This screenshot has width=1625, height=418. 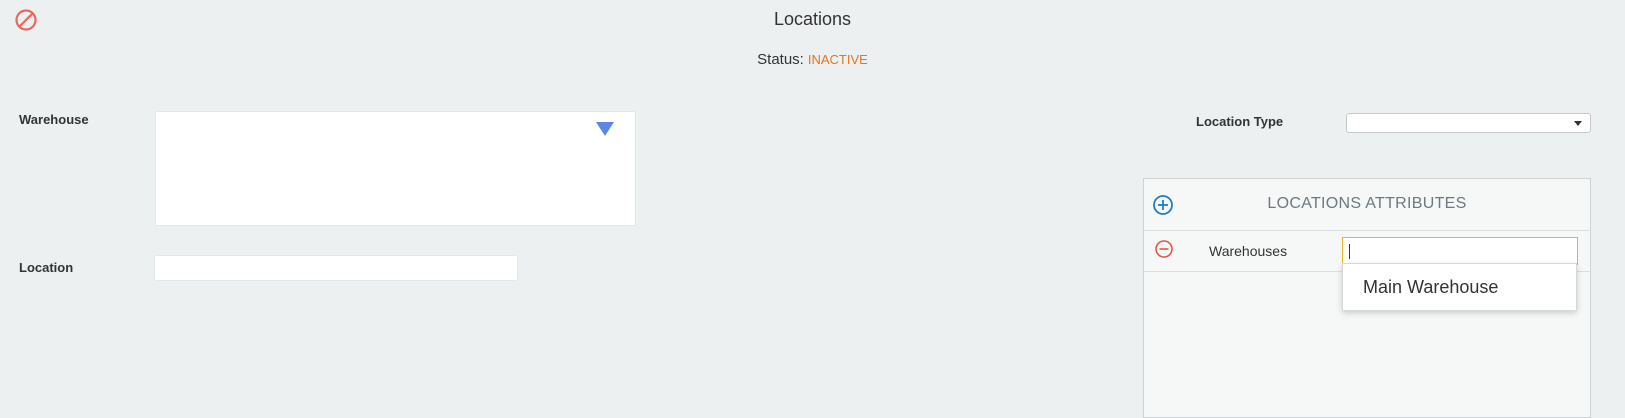 What do you see at coordinates (46, 267) in the screenshot?
I see `location-label: Location` at bounding box center [46, 267].